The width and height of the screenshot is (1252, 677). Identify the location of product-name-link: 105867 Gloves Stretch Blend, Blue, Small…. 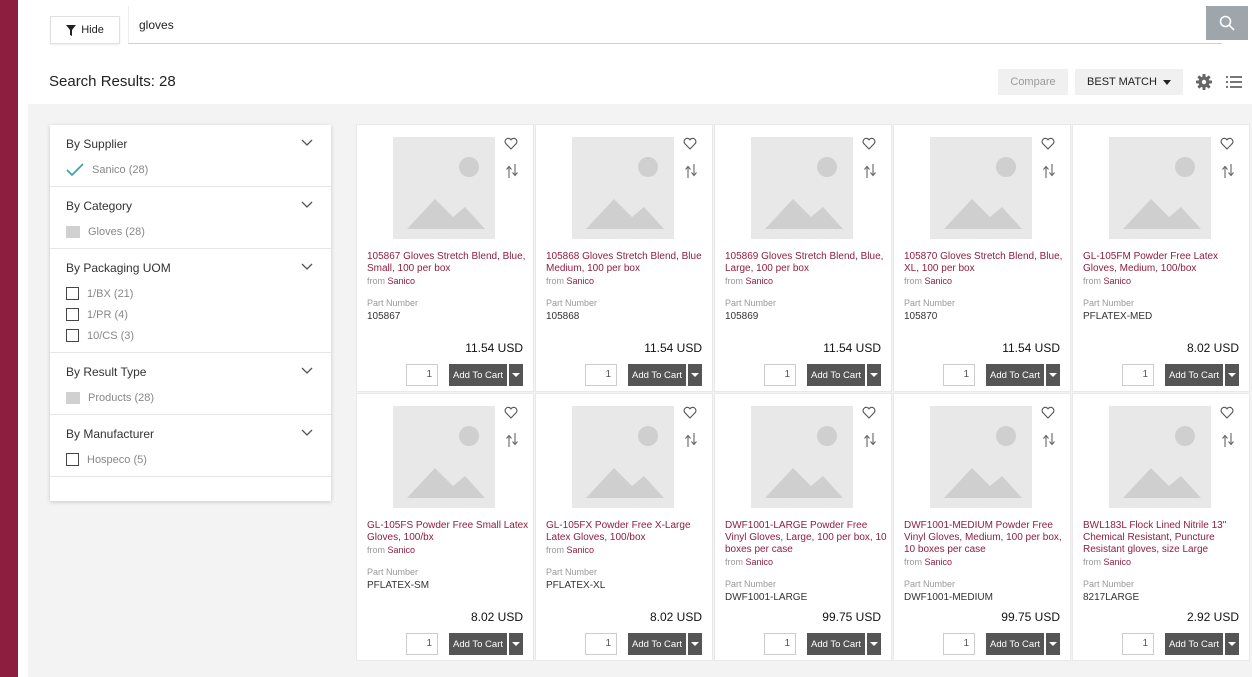
(448, 263).